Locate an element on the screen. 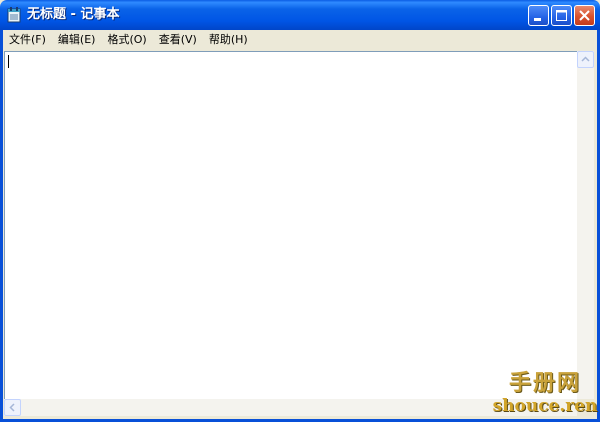 The height and width of the screenshot is (422, 600). chevron-up-icon is located at coordinates (585, 59).